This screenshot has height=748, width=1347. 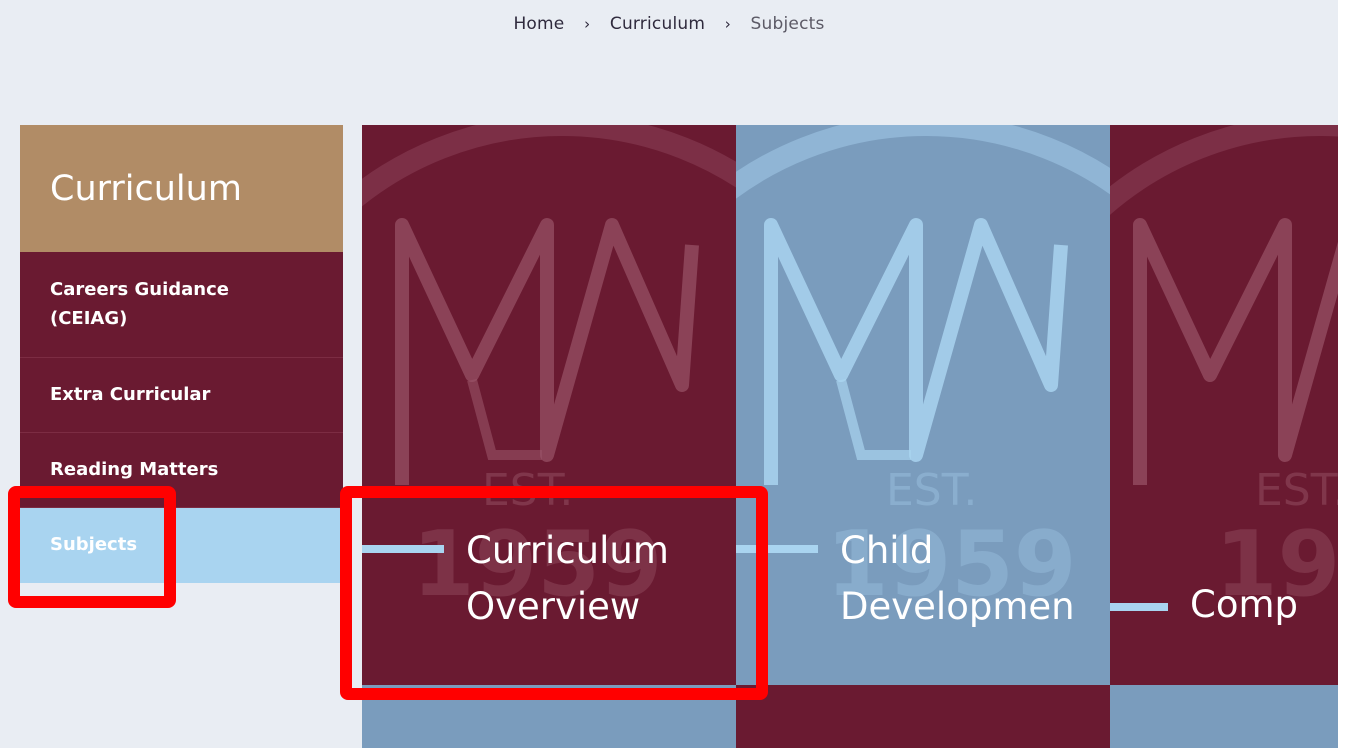 I want to click on subject-tile-computing: EST. 1959 Comp, so click(x=1224, y=405).